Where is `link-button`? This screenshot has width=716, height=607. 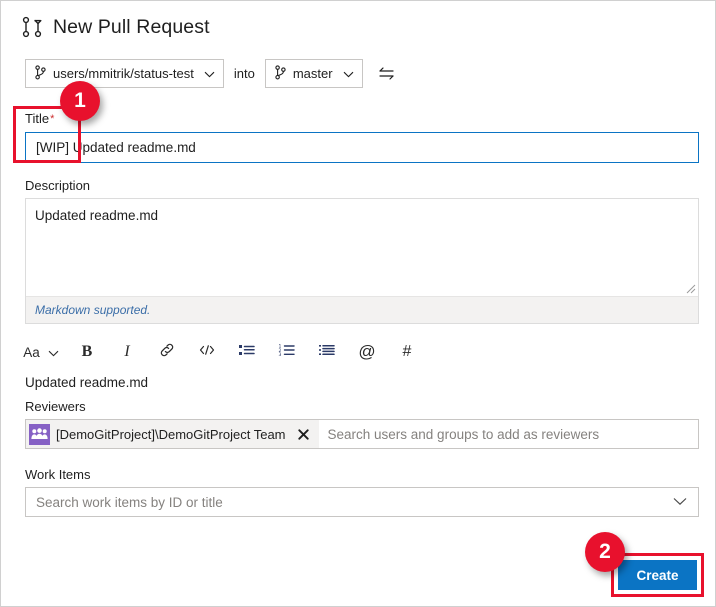
link-button is located at coordinates (167, 352).